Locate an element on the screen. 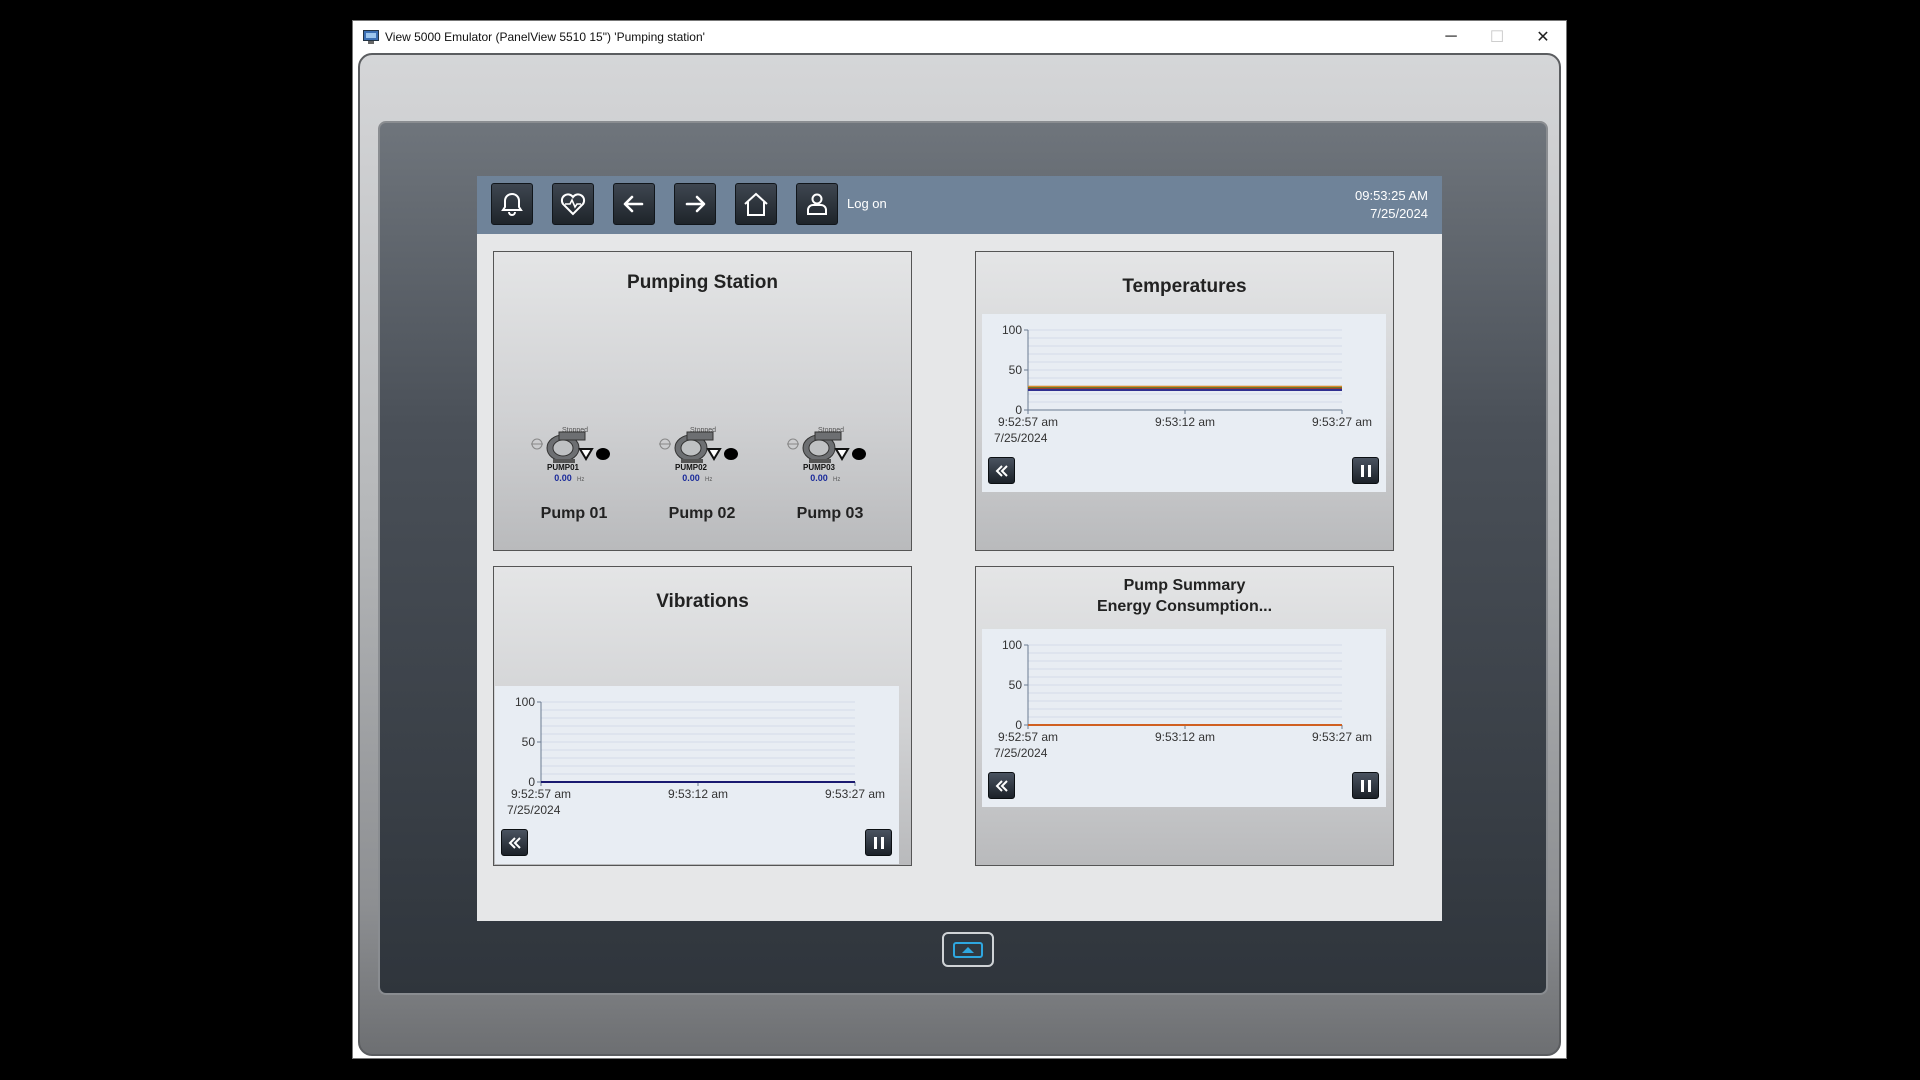  maximize-button: ☐ is located at coordinates (1497, 36).